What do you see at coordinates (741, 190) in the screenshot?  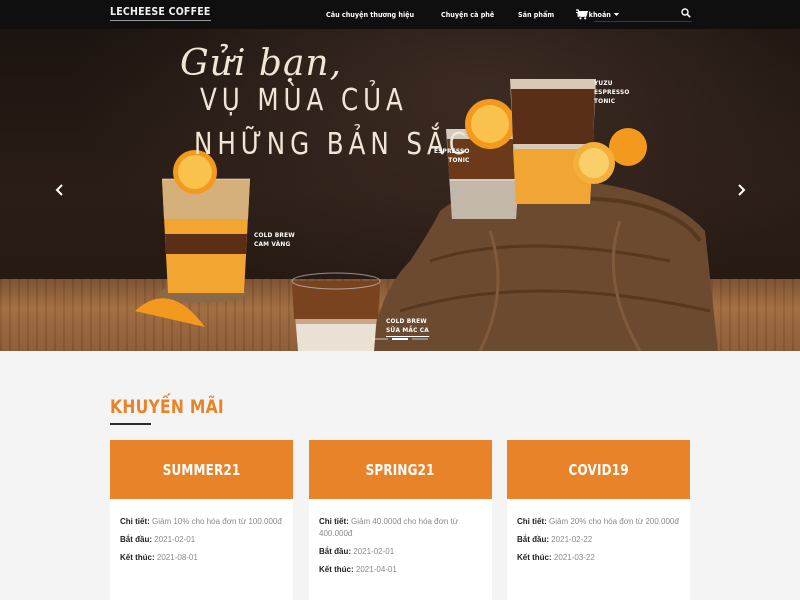 I see `chevron-right-icon` at bounding box center [741, 190].